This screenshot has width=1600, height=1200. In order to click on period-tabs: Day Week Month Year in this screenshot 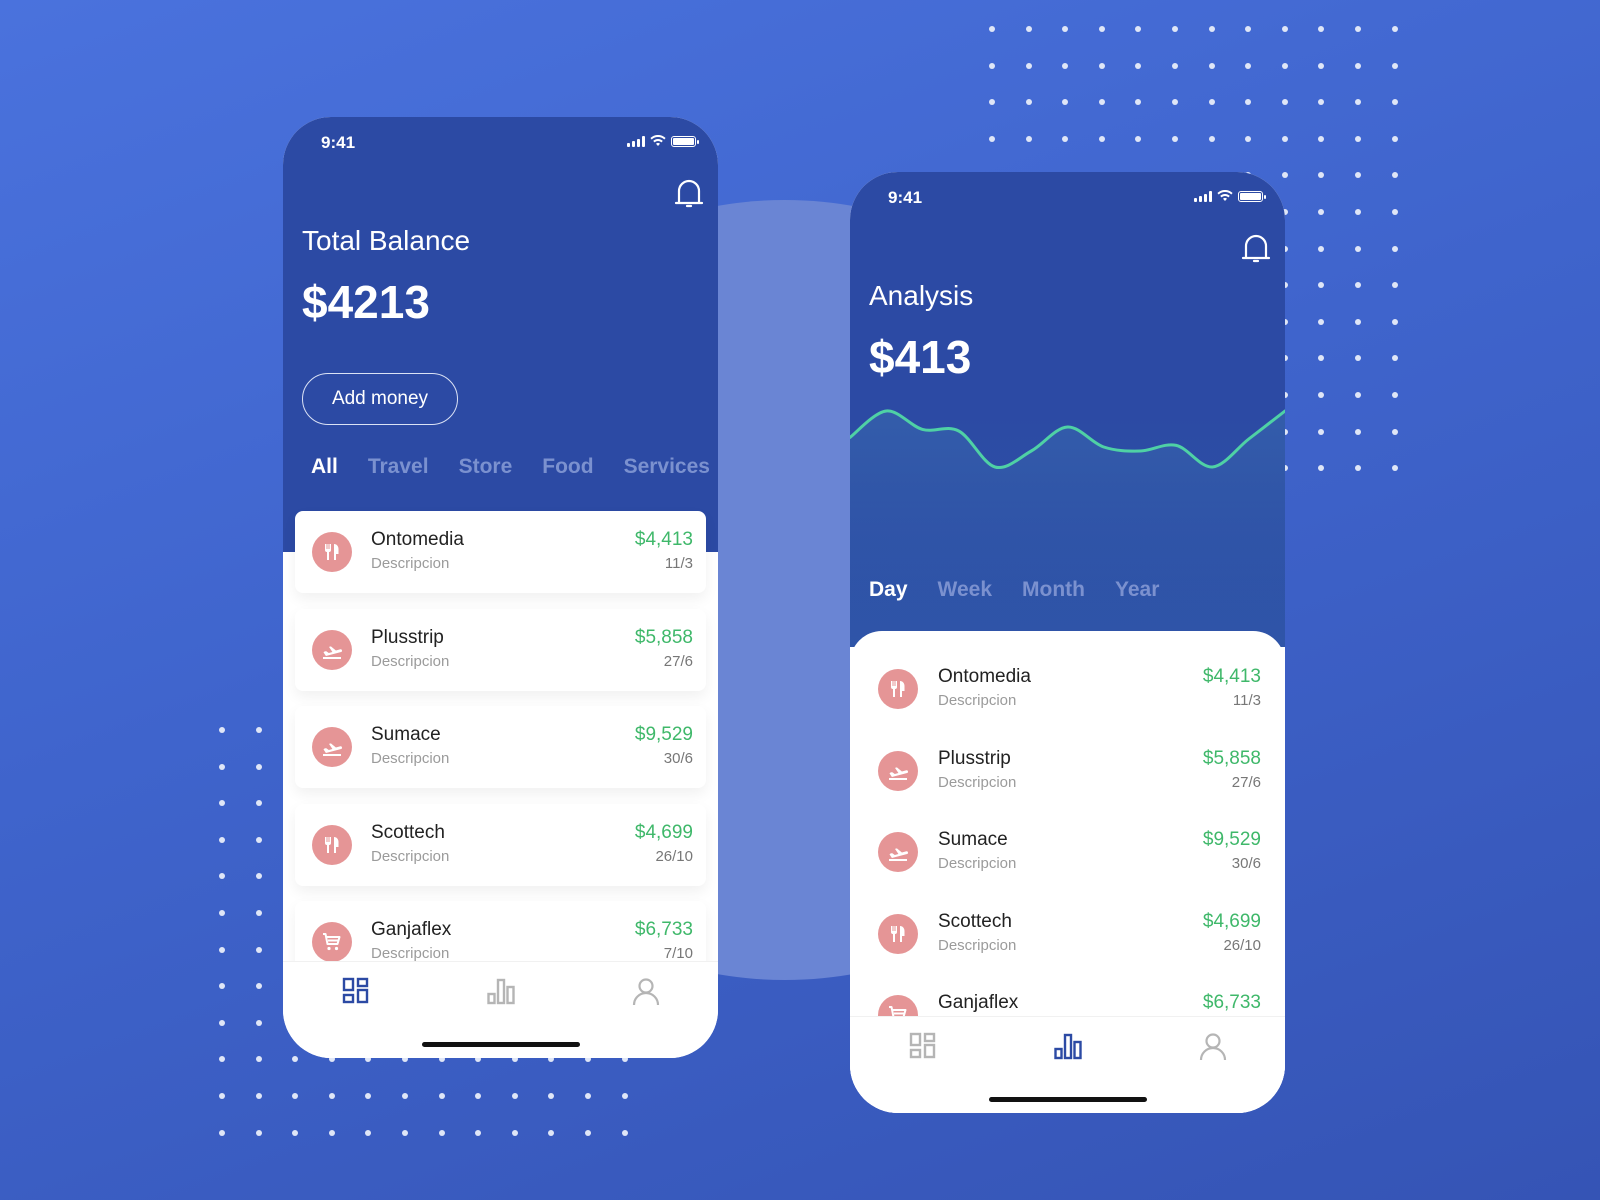, I will do `click(1014, 590)`.